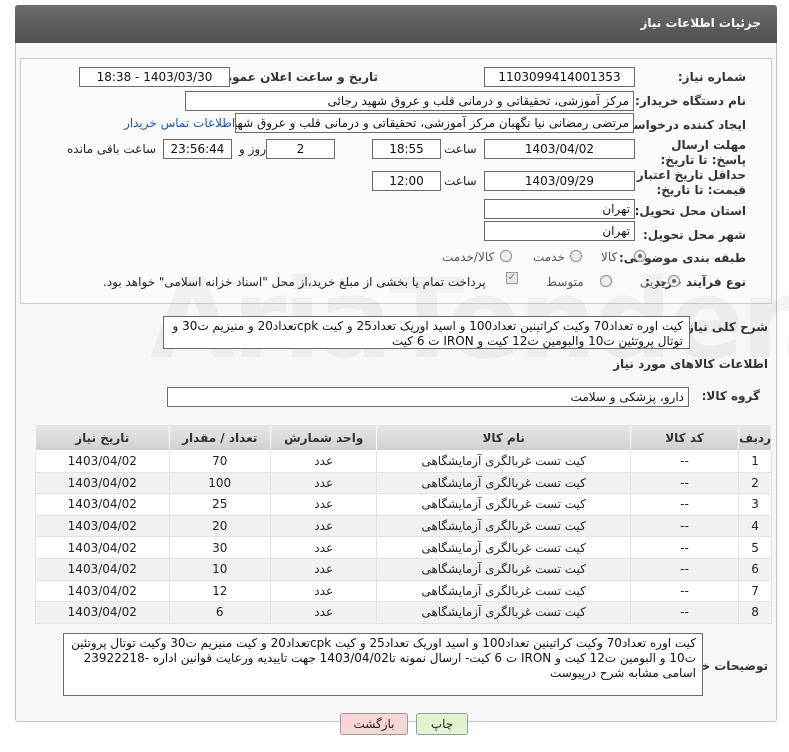 Image resolution: width=789 pixels, height=752 pixels. I want to click on summary-label: شرح کلی نیاز:, so click(725, 327).